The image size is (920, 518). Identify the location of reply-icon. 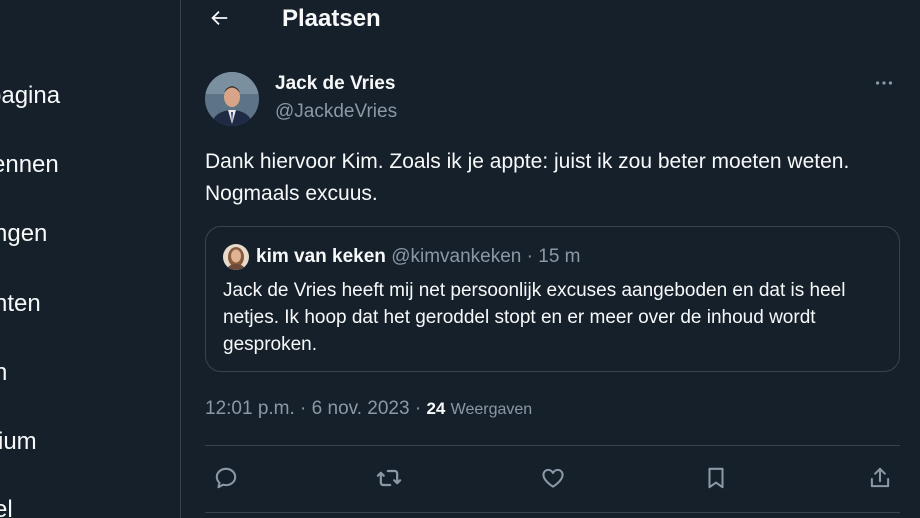
(226, 478).